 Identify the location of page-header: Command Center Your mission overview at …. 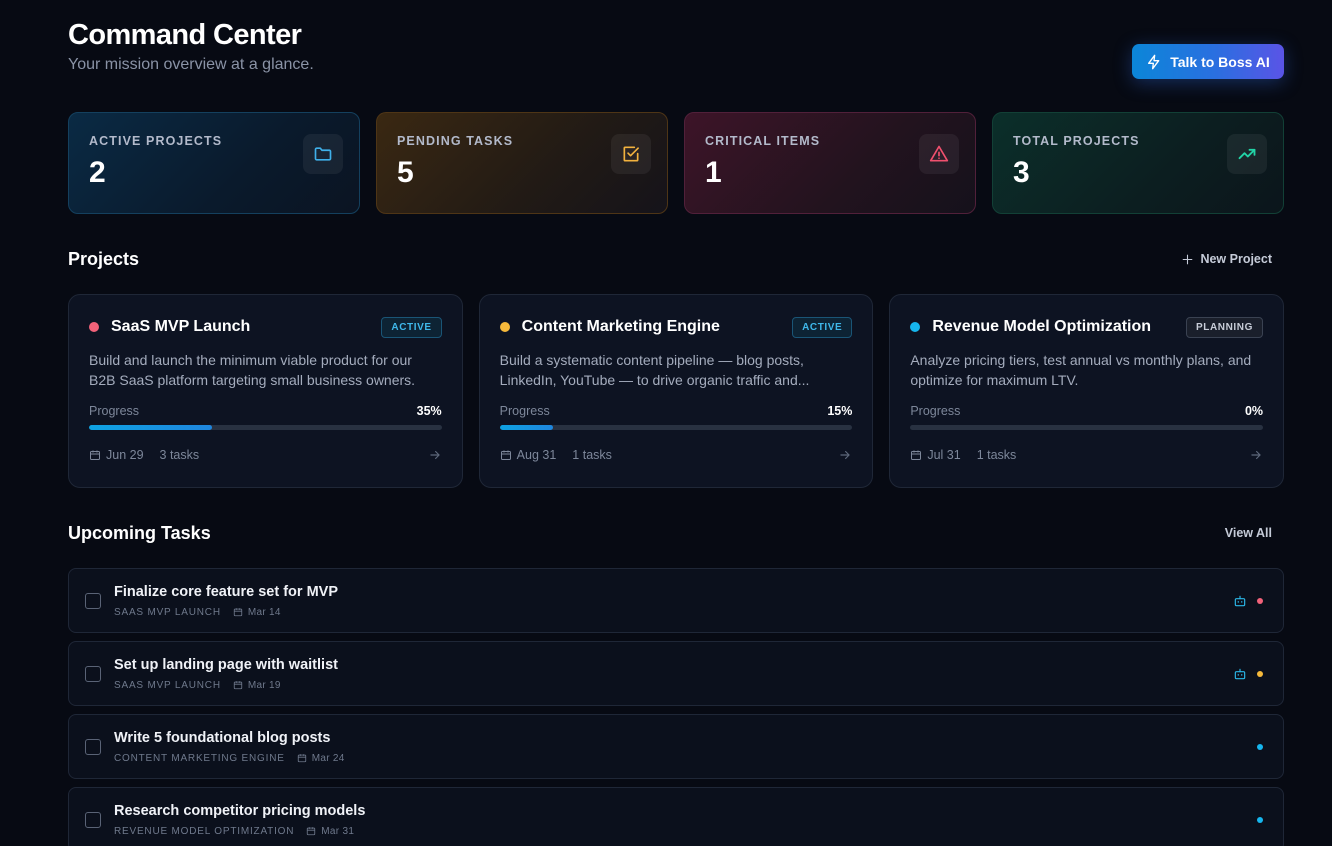
(676, 53).